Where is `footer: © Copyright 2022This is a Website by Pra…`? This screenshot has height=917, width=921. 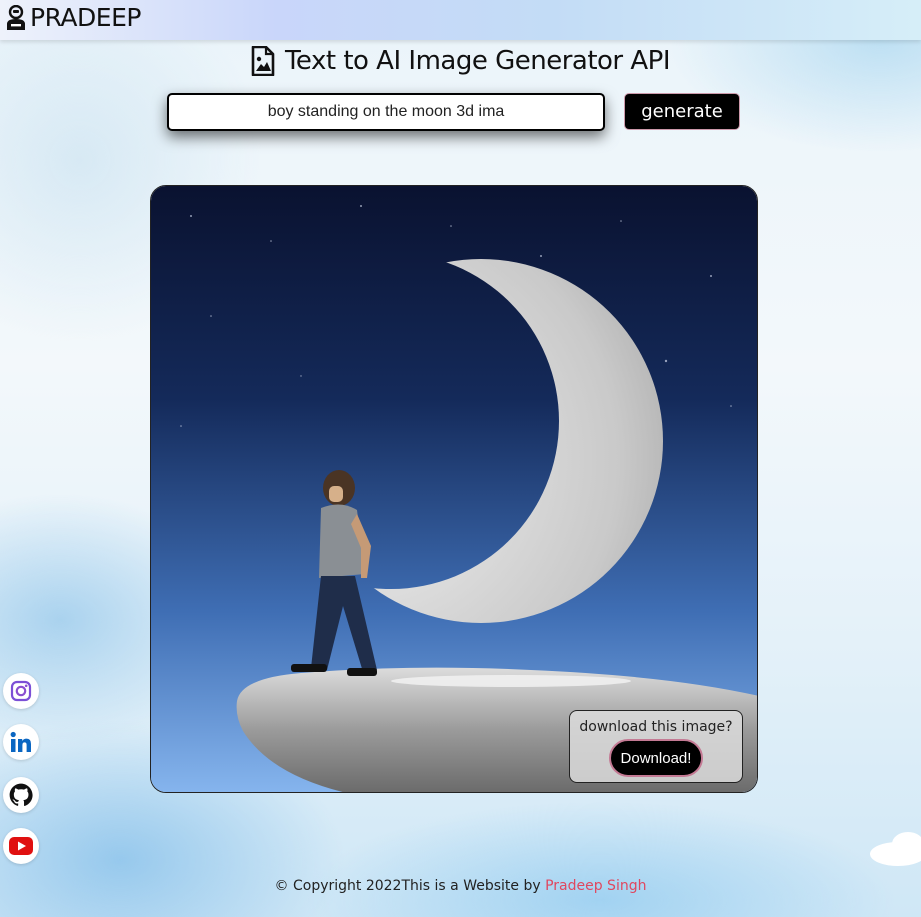 footer: © Copyright 2022This is a Website by Pra… is located at coordinates (460, 886).